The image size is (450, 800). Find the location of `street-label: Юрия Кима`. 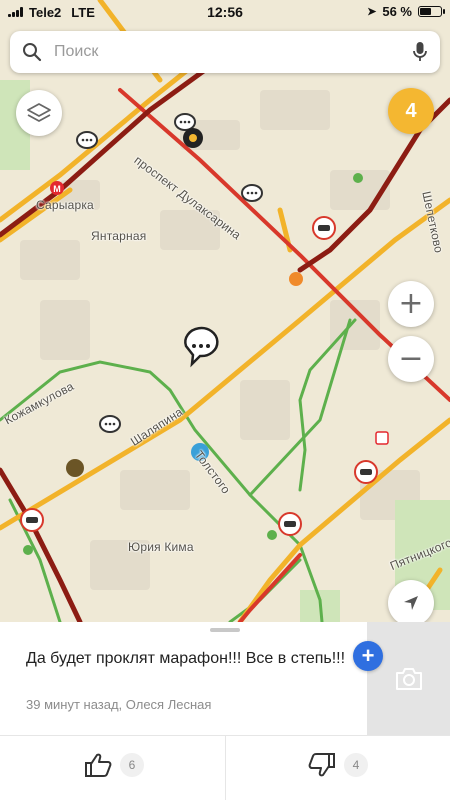

street-label: Юрия Кима is located at coordinates (161, 547).